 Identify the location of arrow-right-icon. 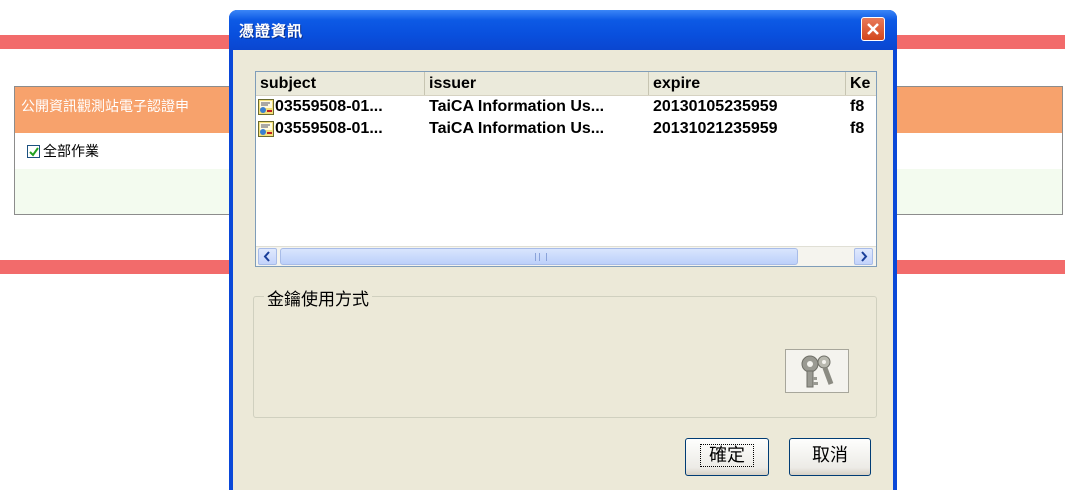
(864, 256).